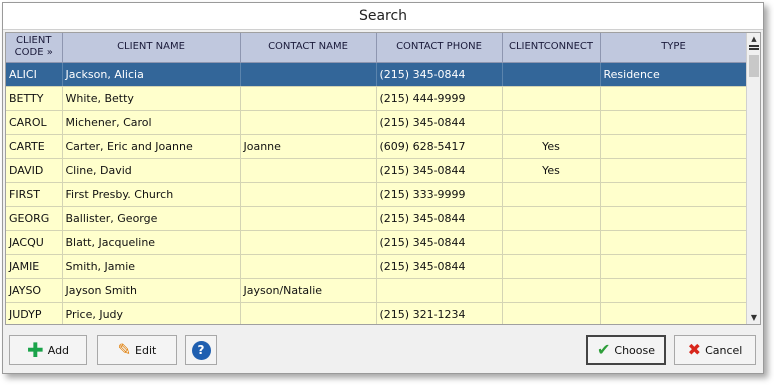 The width and height of the screenshot is (774, 385). What do you see at coordinates (58, 350) in the screenshot?
I see `add-button-label: Add` at bounding box center [58, 350].